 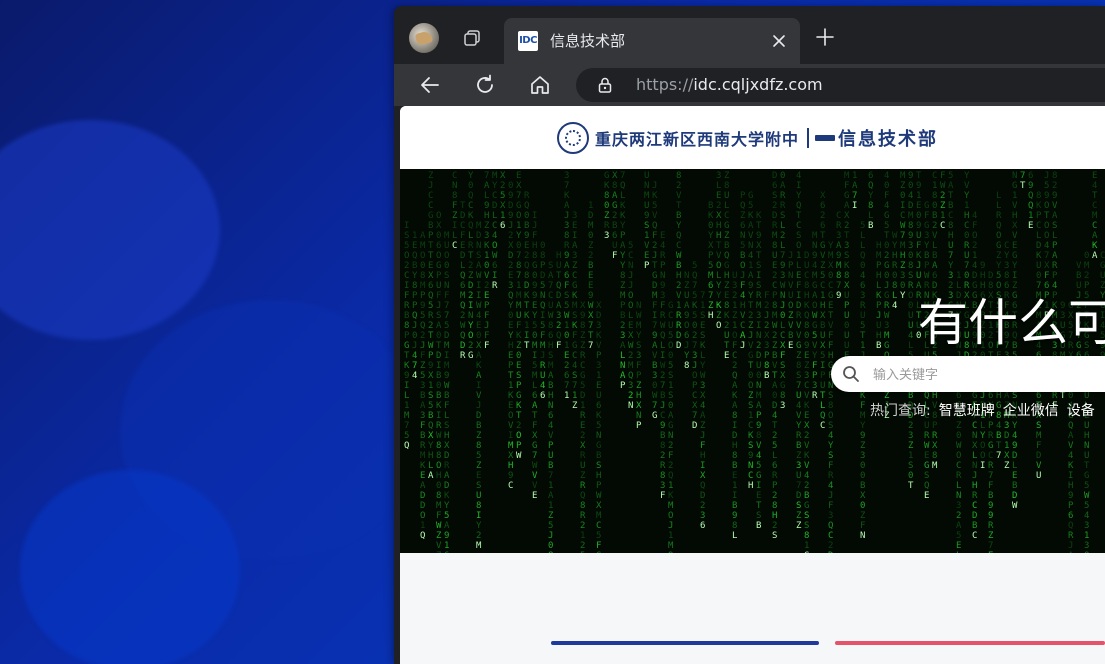 What do you see at coordinates (652, 41) in the screenshot?
I see `tab-active: IDC 信息技术部` at bounding box center [652, 41].